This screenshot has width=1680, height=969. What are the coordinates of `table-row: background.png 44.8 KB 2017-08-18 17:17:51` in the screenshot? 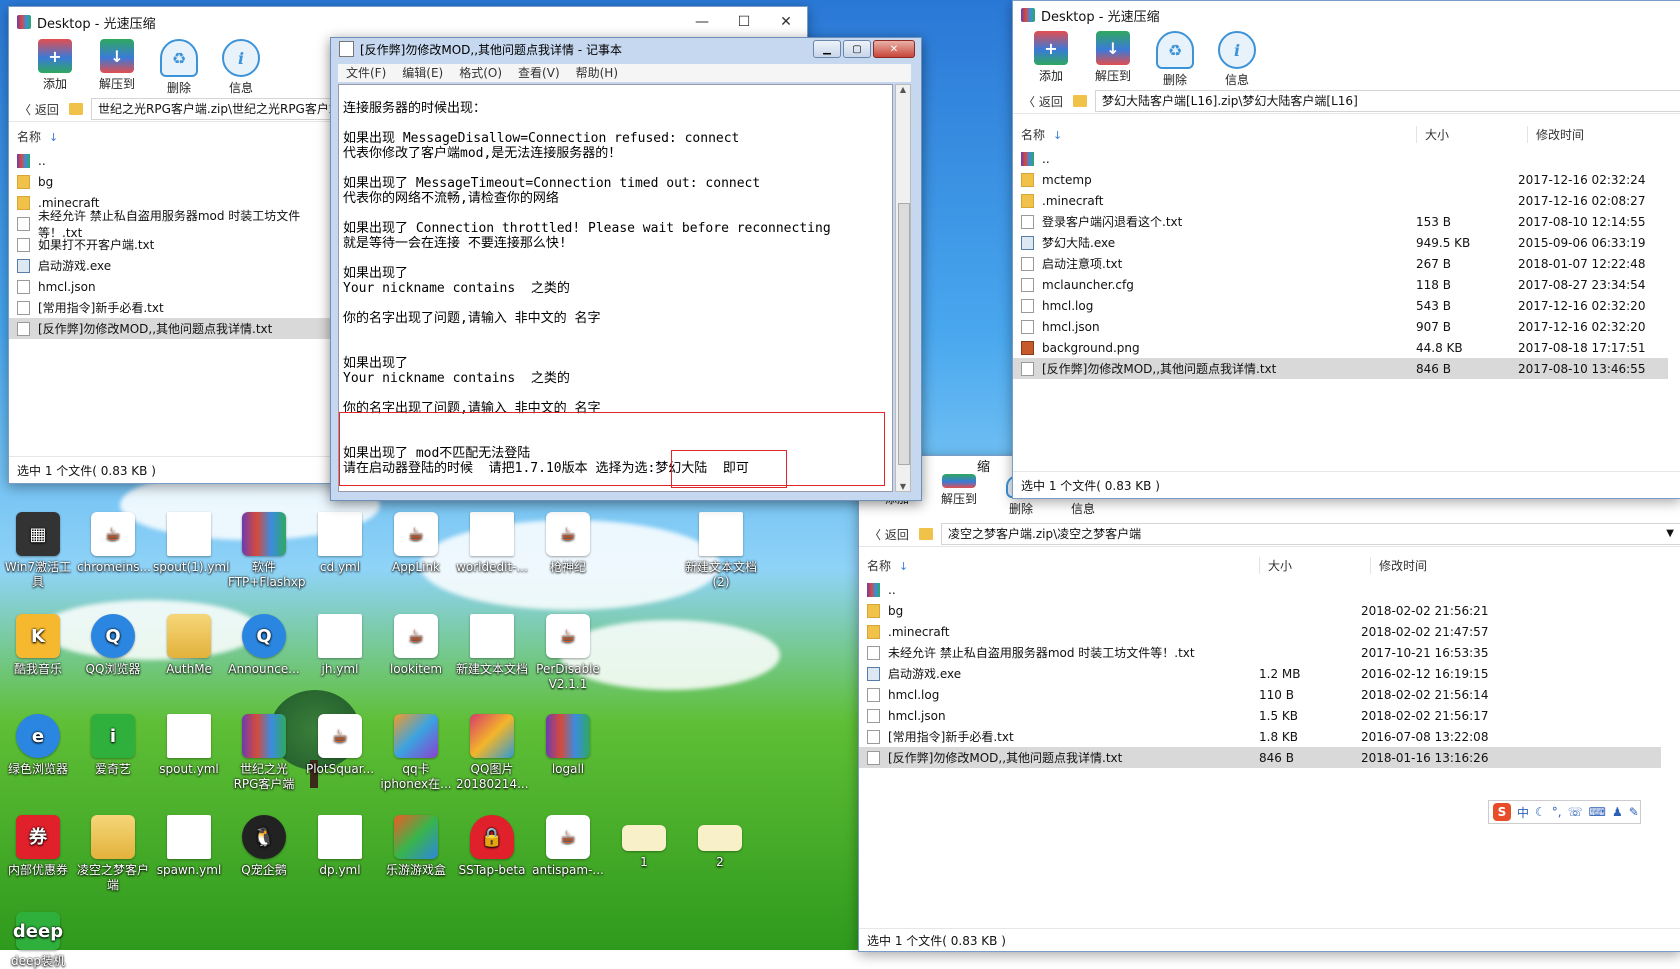 It's located at (1340, 347).